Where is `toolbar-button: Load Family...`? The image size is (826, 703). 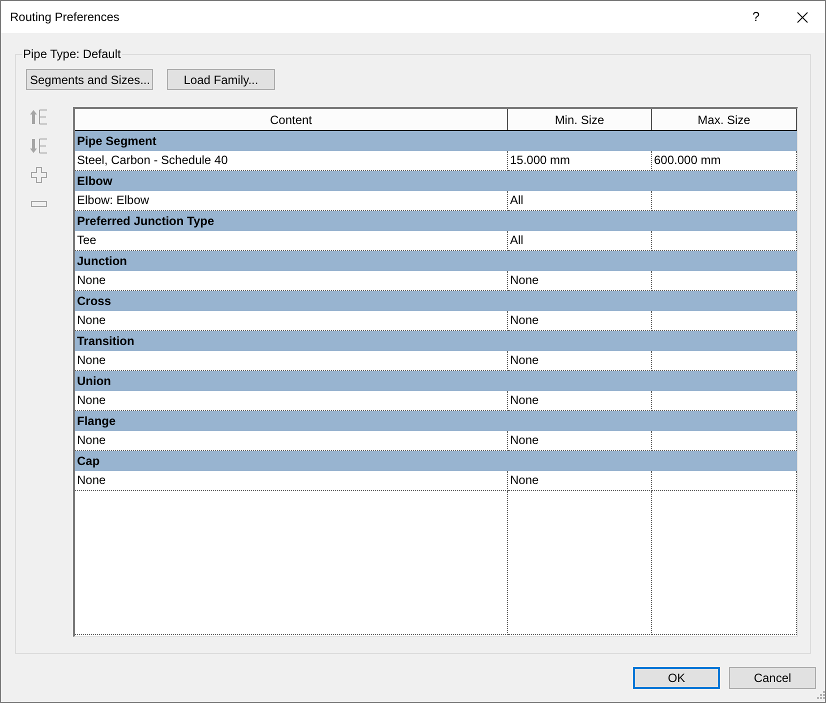 toolbar-button: Load Family... is located at coordinates (221, 79).